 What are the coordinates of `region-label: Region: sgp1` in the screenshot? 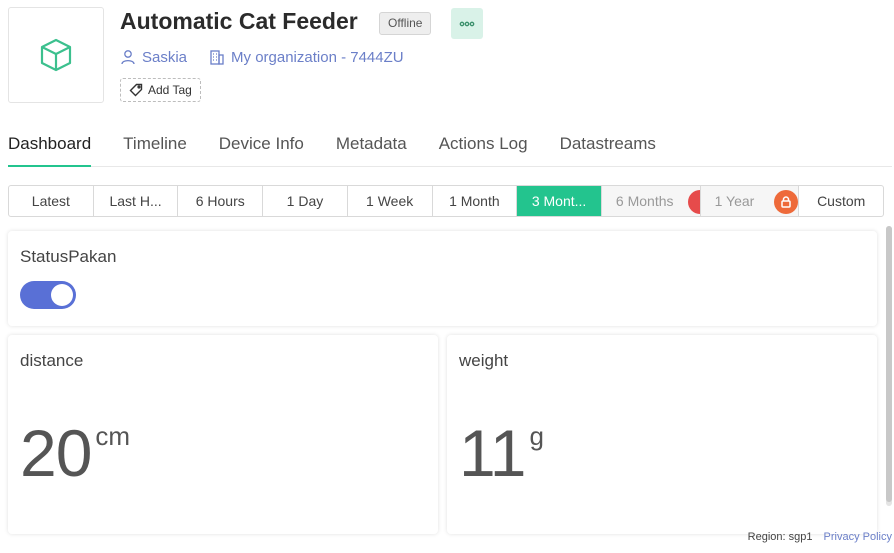 It's located at (780, 537).